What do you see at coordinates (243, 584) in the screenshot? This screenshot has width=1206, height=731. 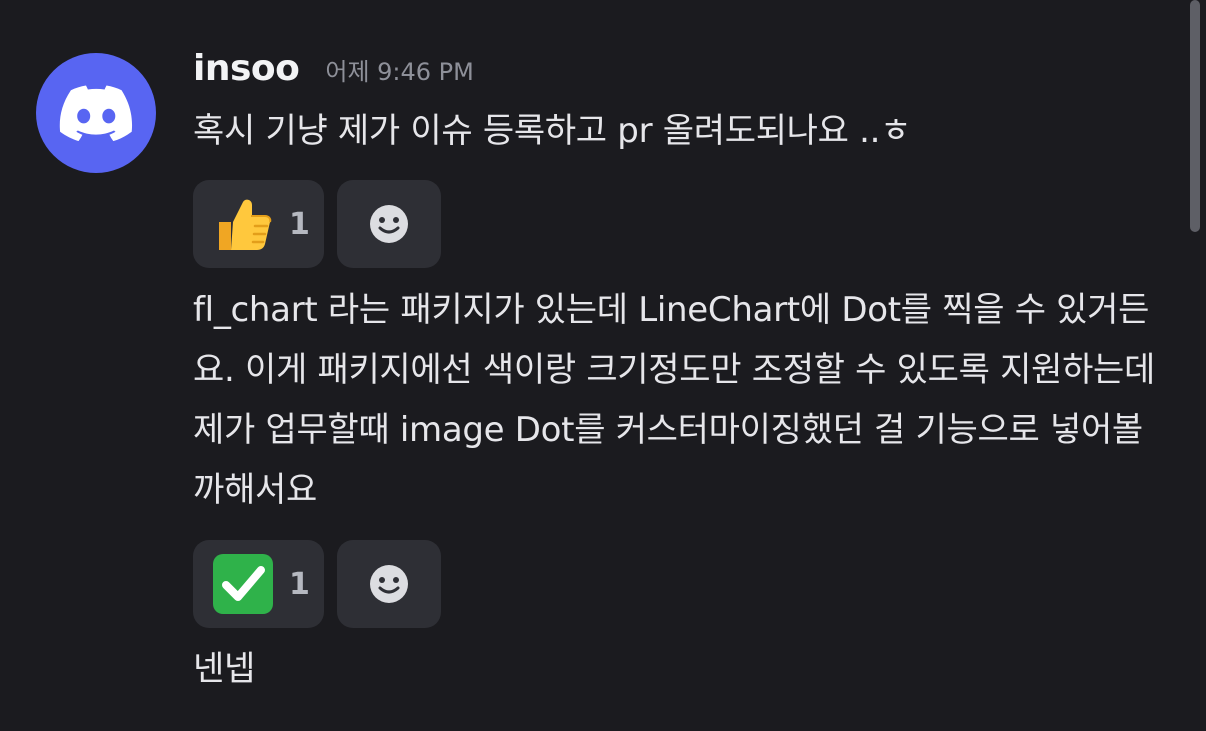 I see `check-mark-icon` at bounding box center [243, 584].